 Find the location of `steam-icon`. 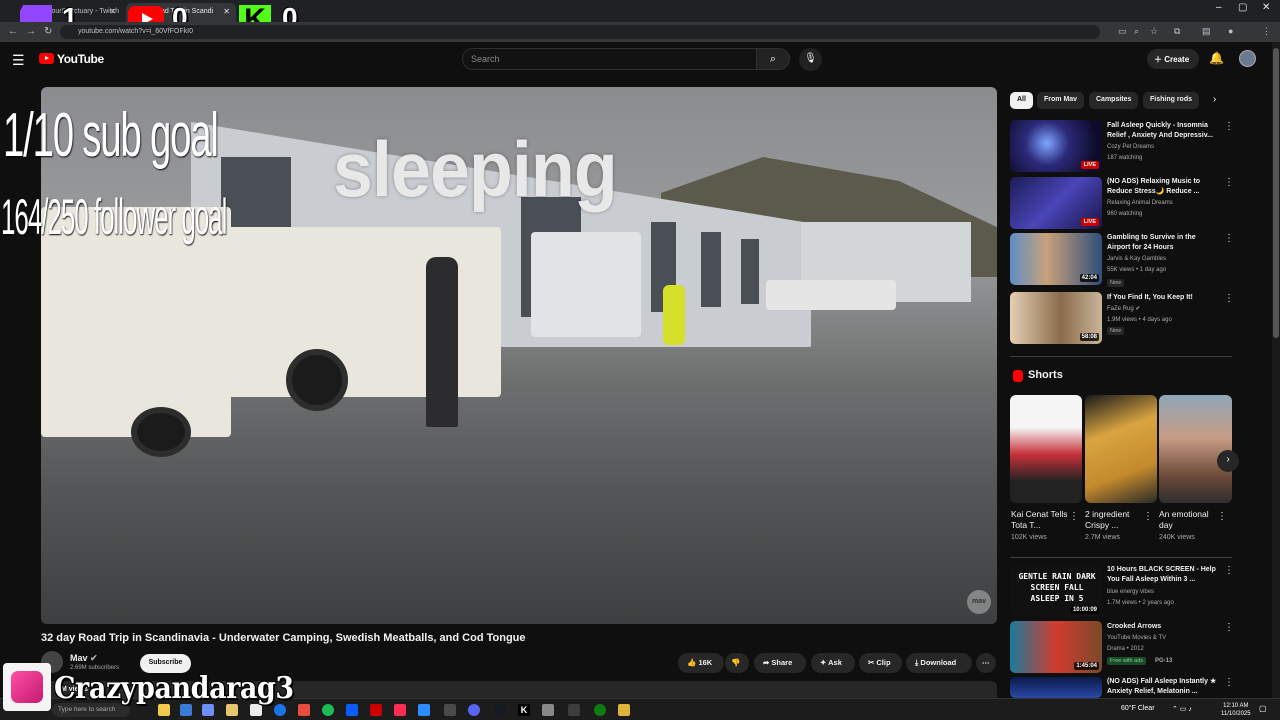

steam-icon is located at coordinates (500, 710).